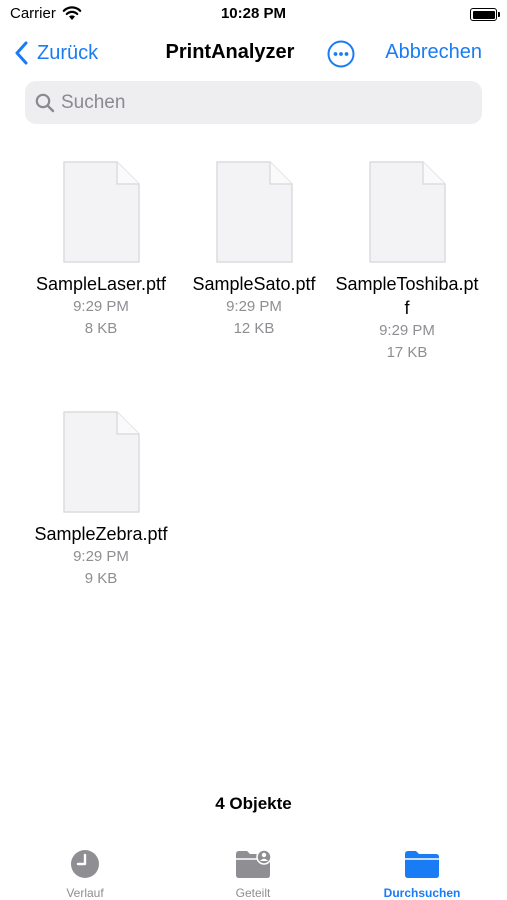  I want to click on search-bar, so click(253, 102).